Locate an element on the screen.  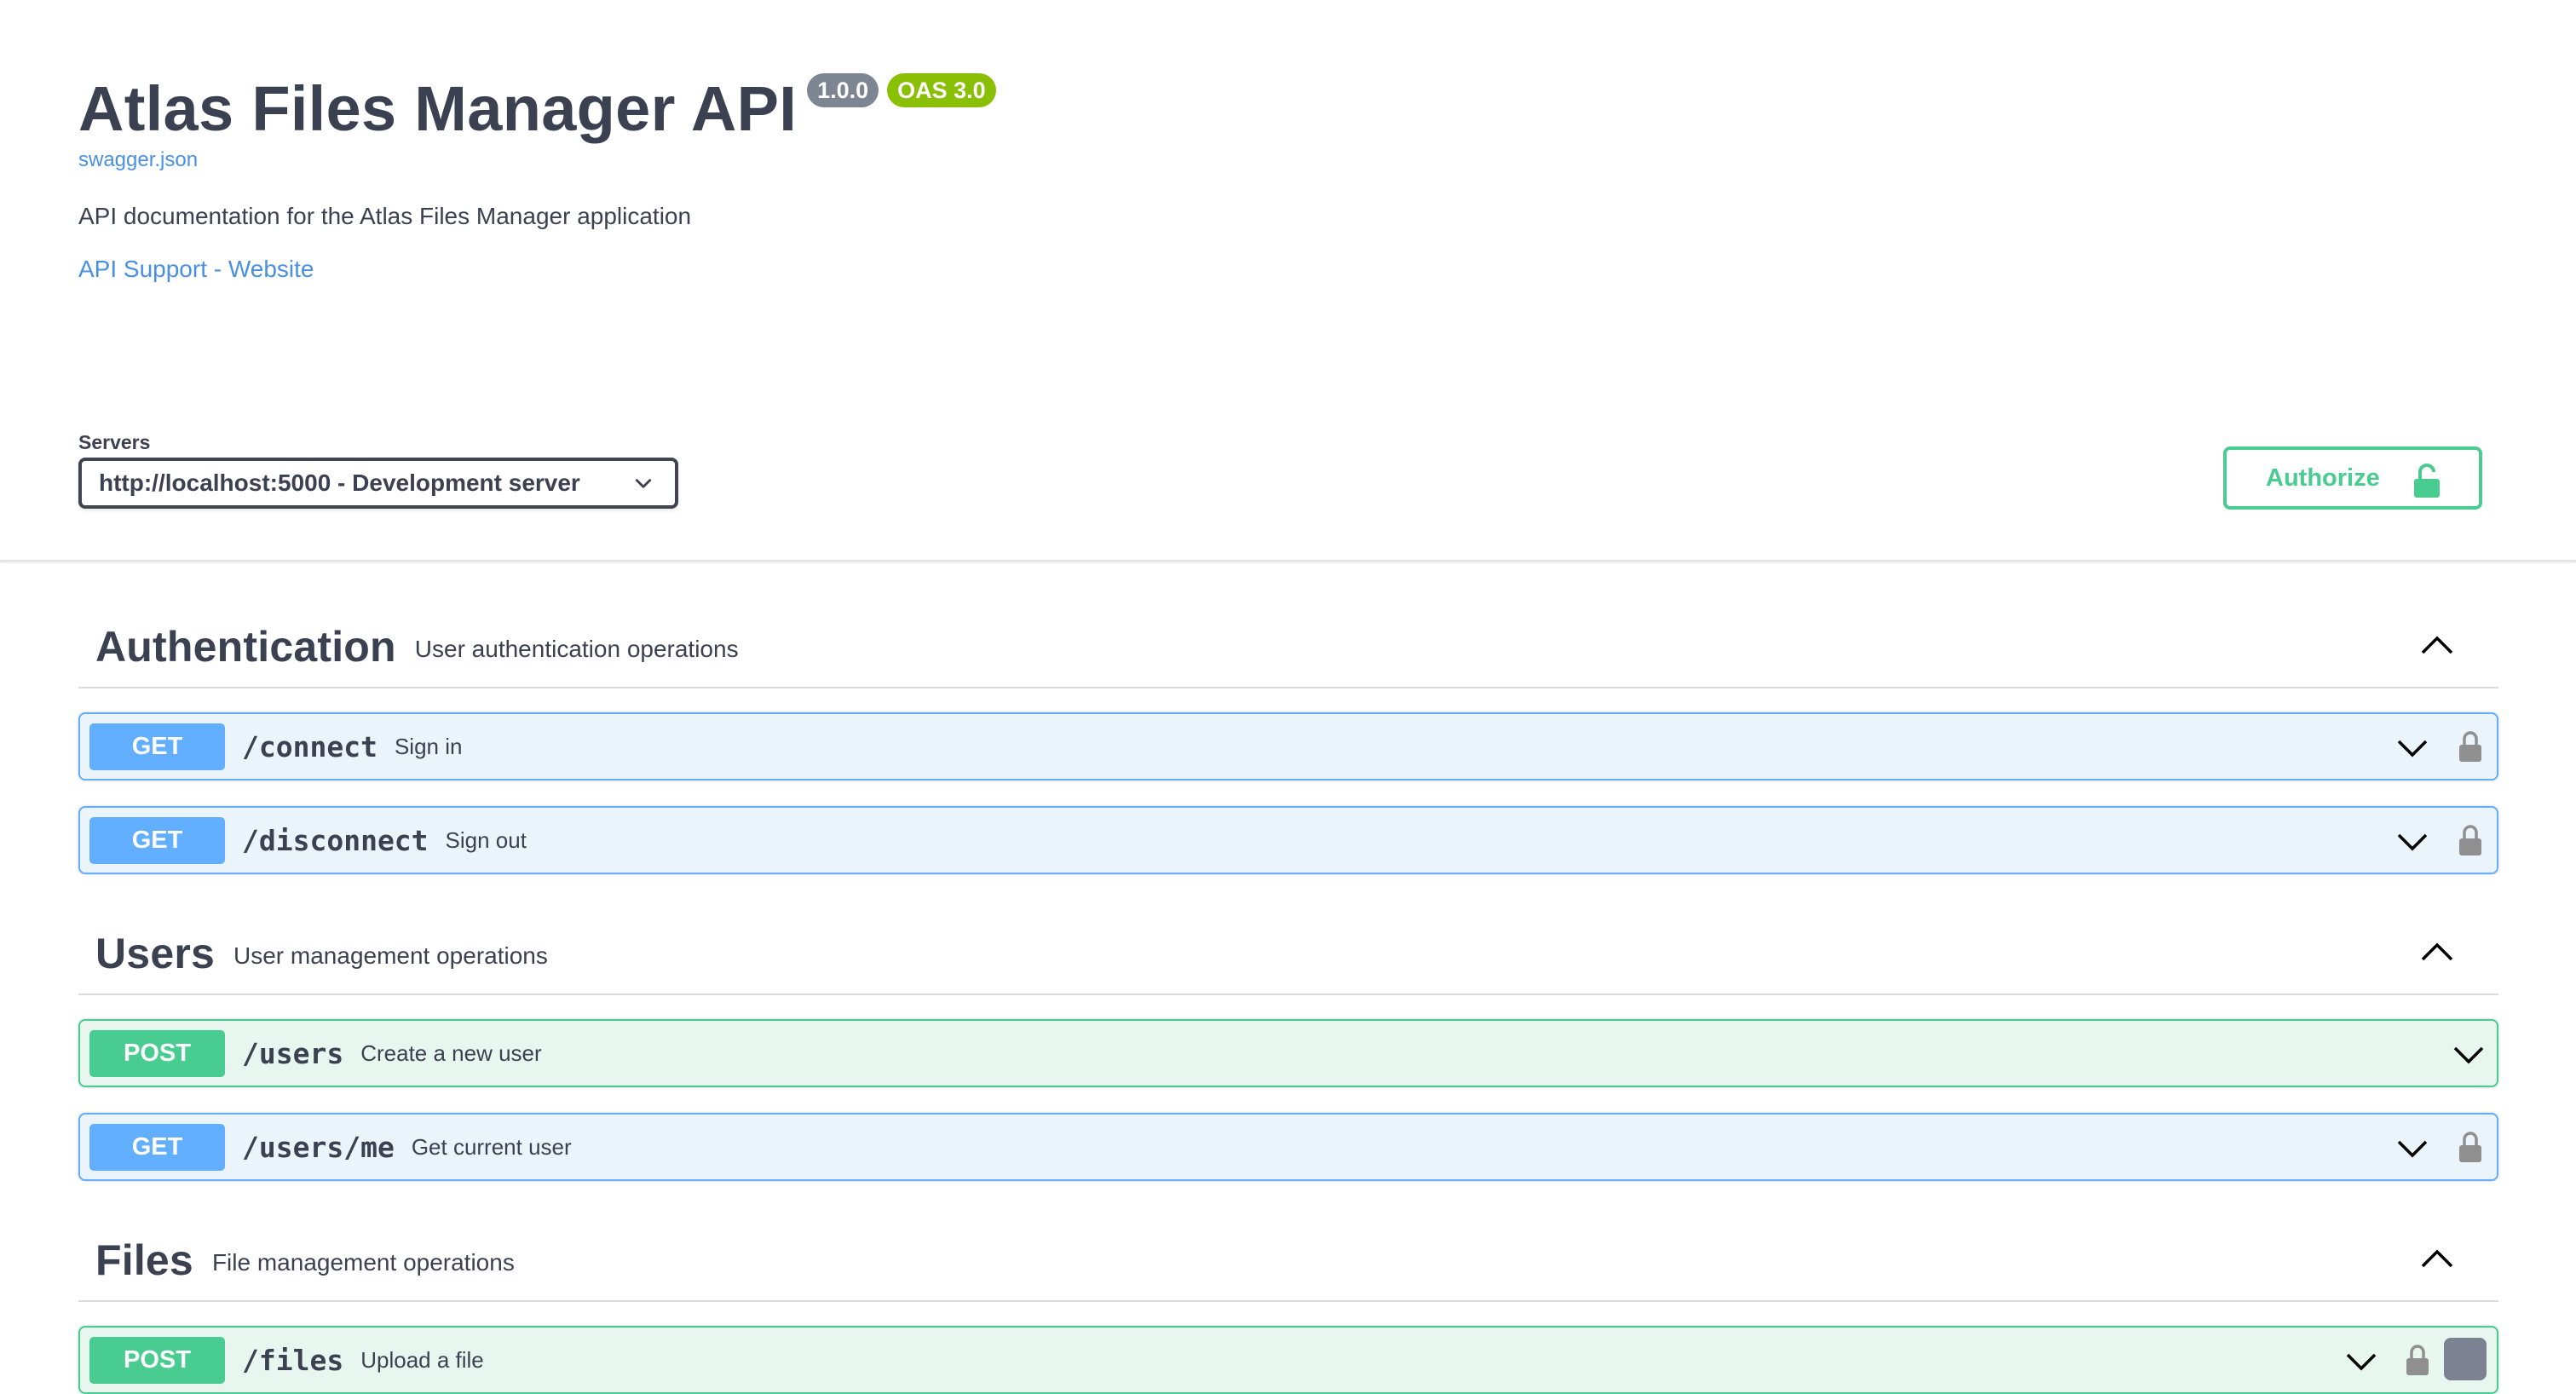
operation-summary: Upload a file is located at coordinates (422, 1359).